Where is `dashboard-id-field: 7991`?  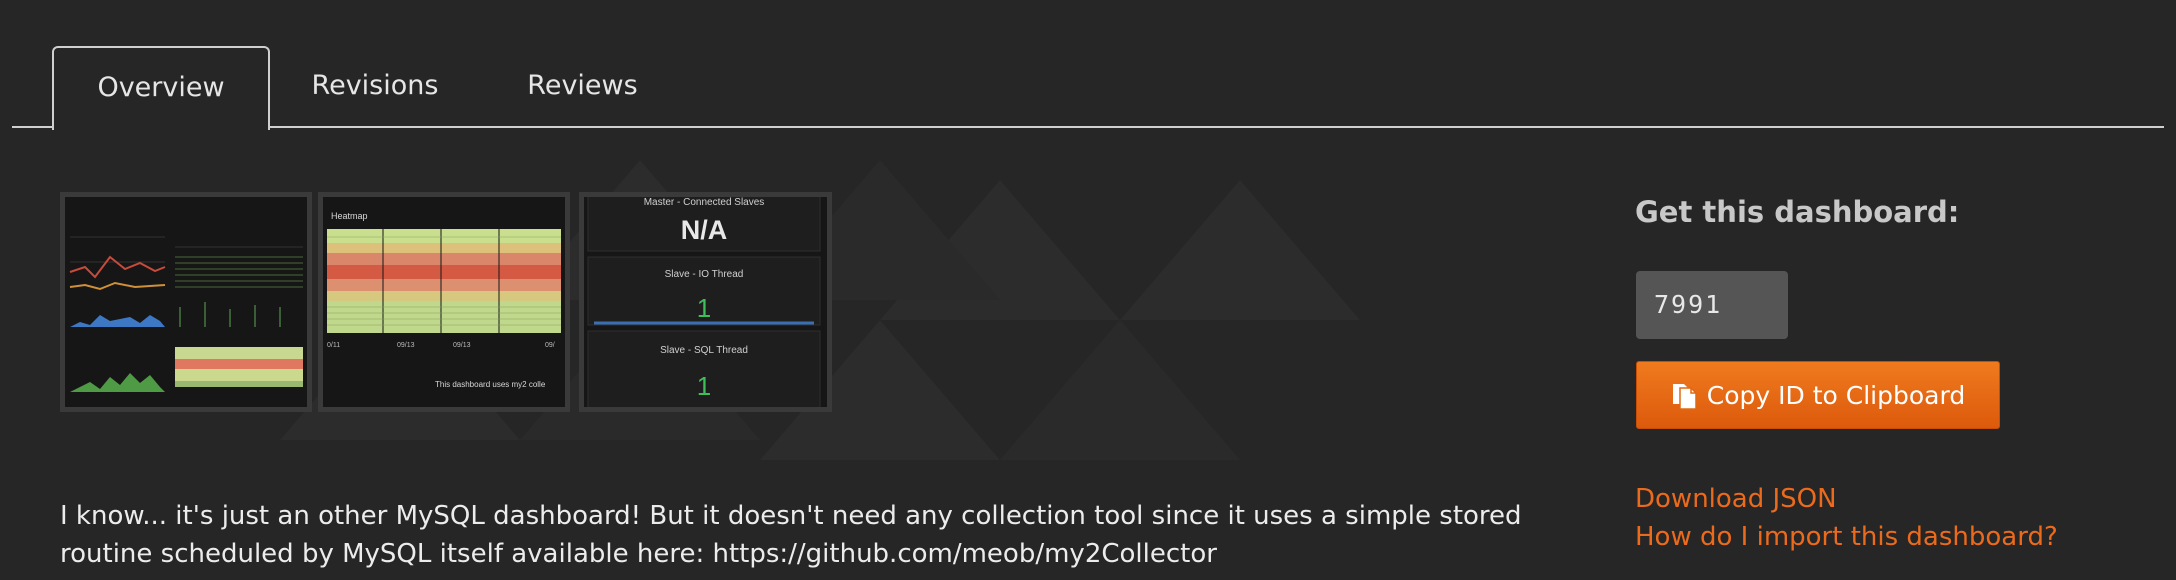
dashboard-id-field: 7991 is located at coordinates (1712, 305).